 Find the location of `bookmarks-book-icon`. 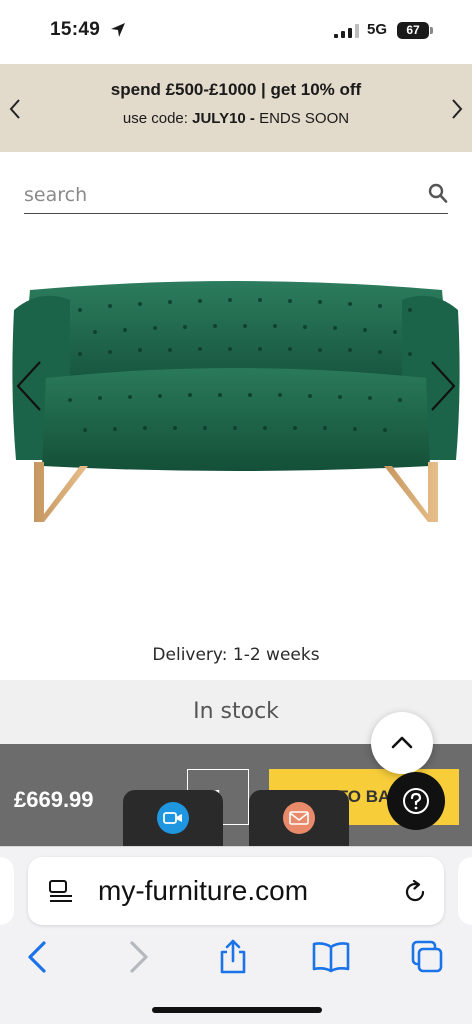

bookmarks-book-icon is located at coordinates (331, 957).